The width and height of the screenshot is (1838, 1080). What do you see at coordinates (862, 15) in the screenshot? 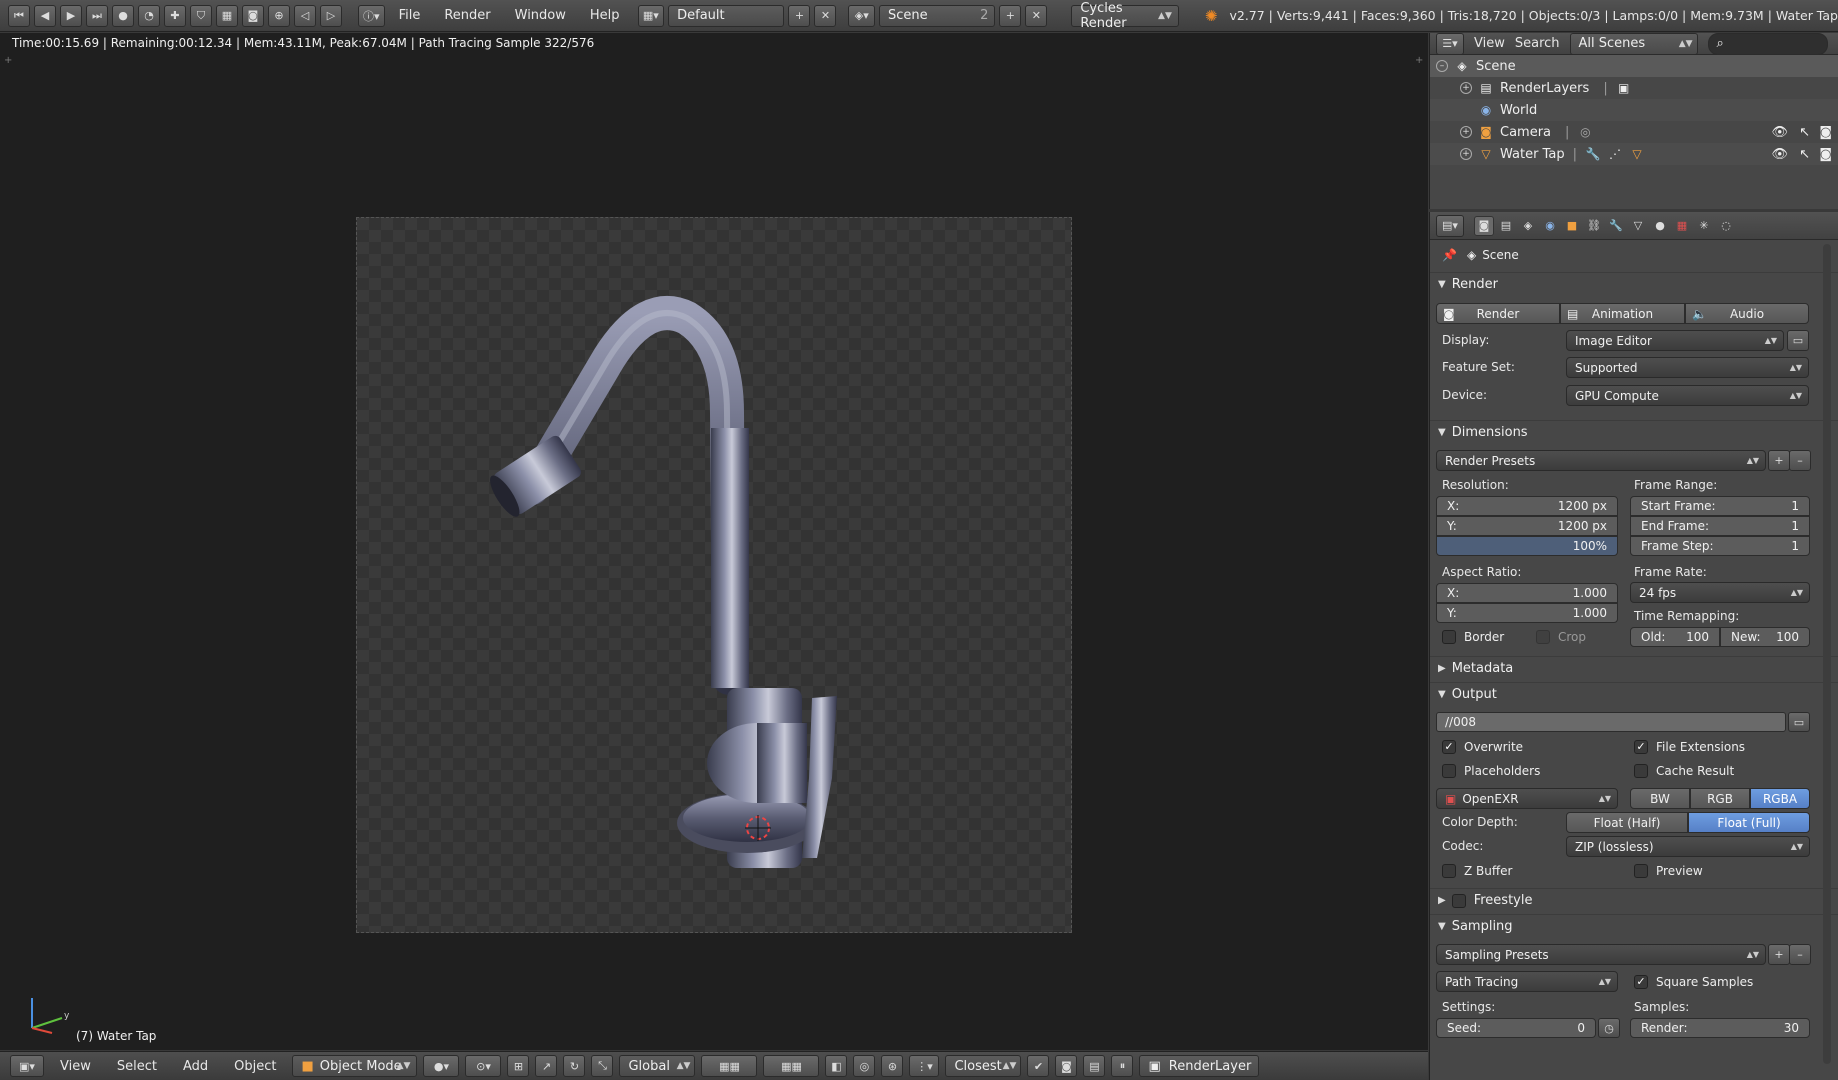
I see `scene-icon: ◈▾` at bounding box center [862, 15].